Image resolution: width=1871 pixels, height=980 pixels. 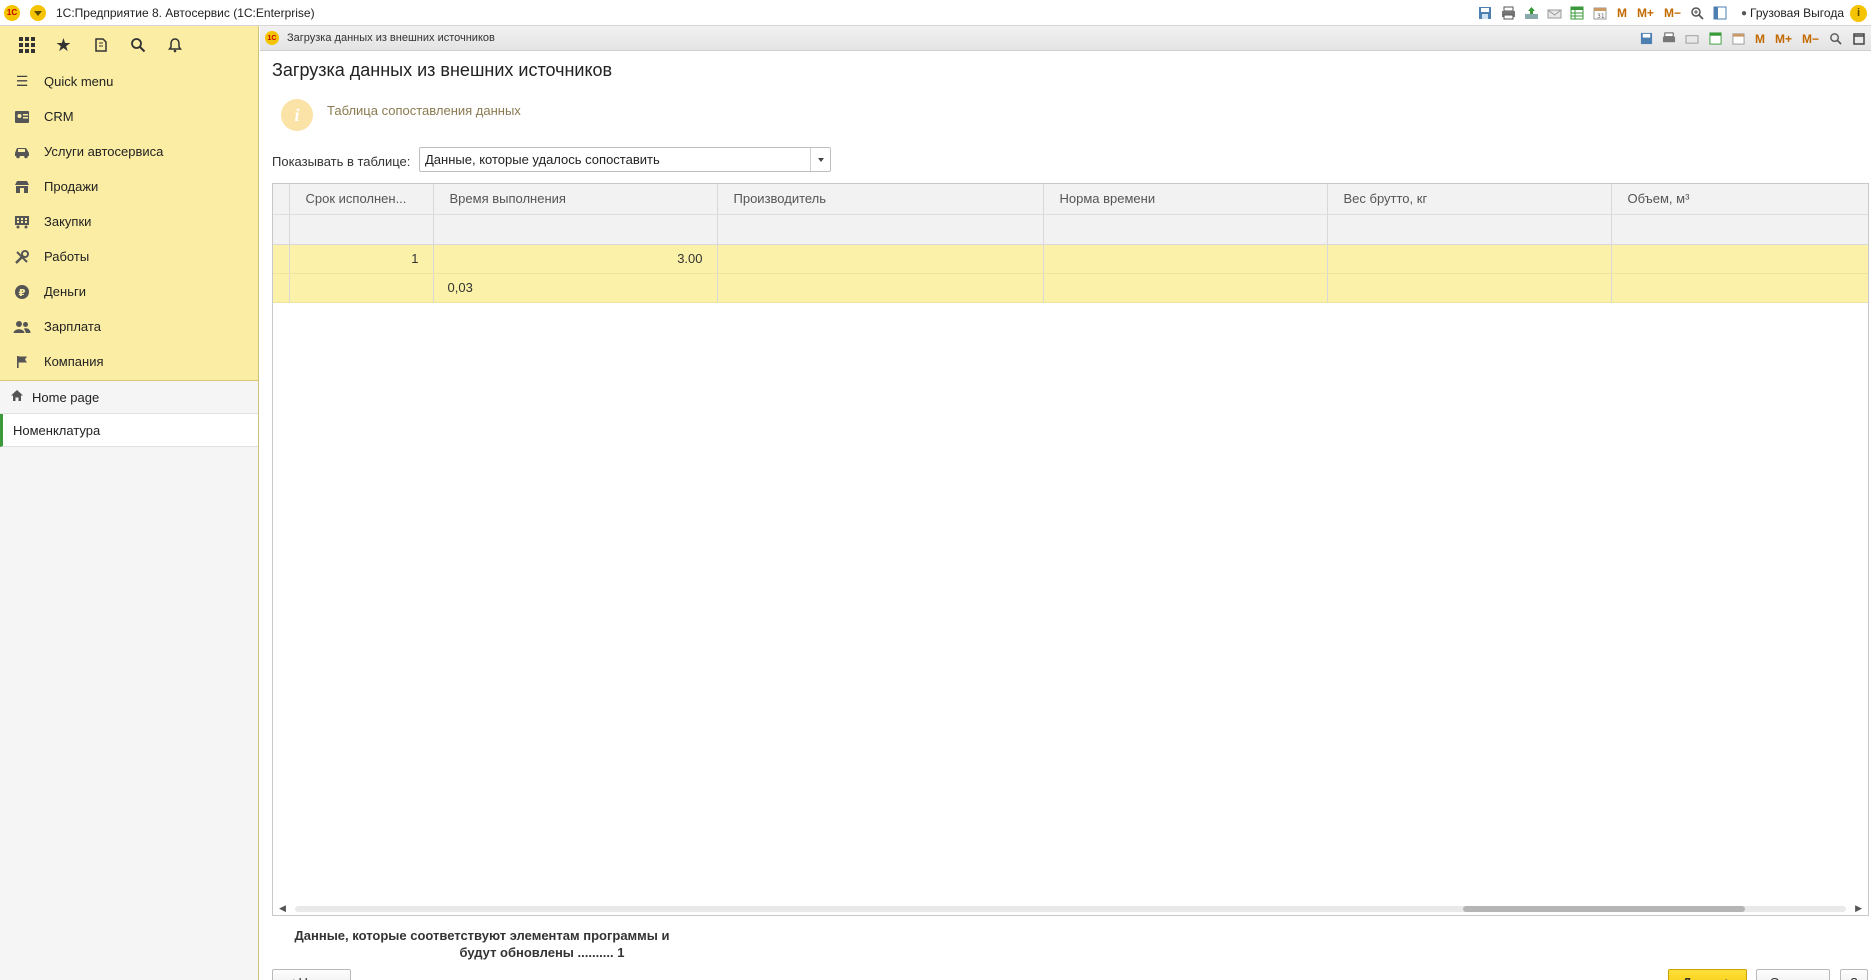 I want to click on sidebar-item-sales: Продажи, so click(x=129, y=186).